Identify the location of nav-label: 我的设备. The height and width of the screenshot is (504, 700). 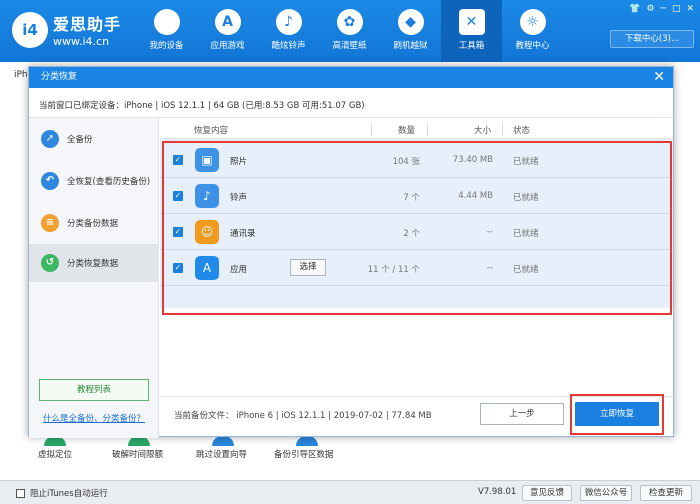
(166, 46).